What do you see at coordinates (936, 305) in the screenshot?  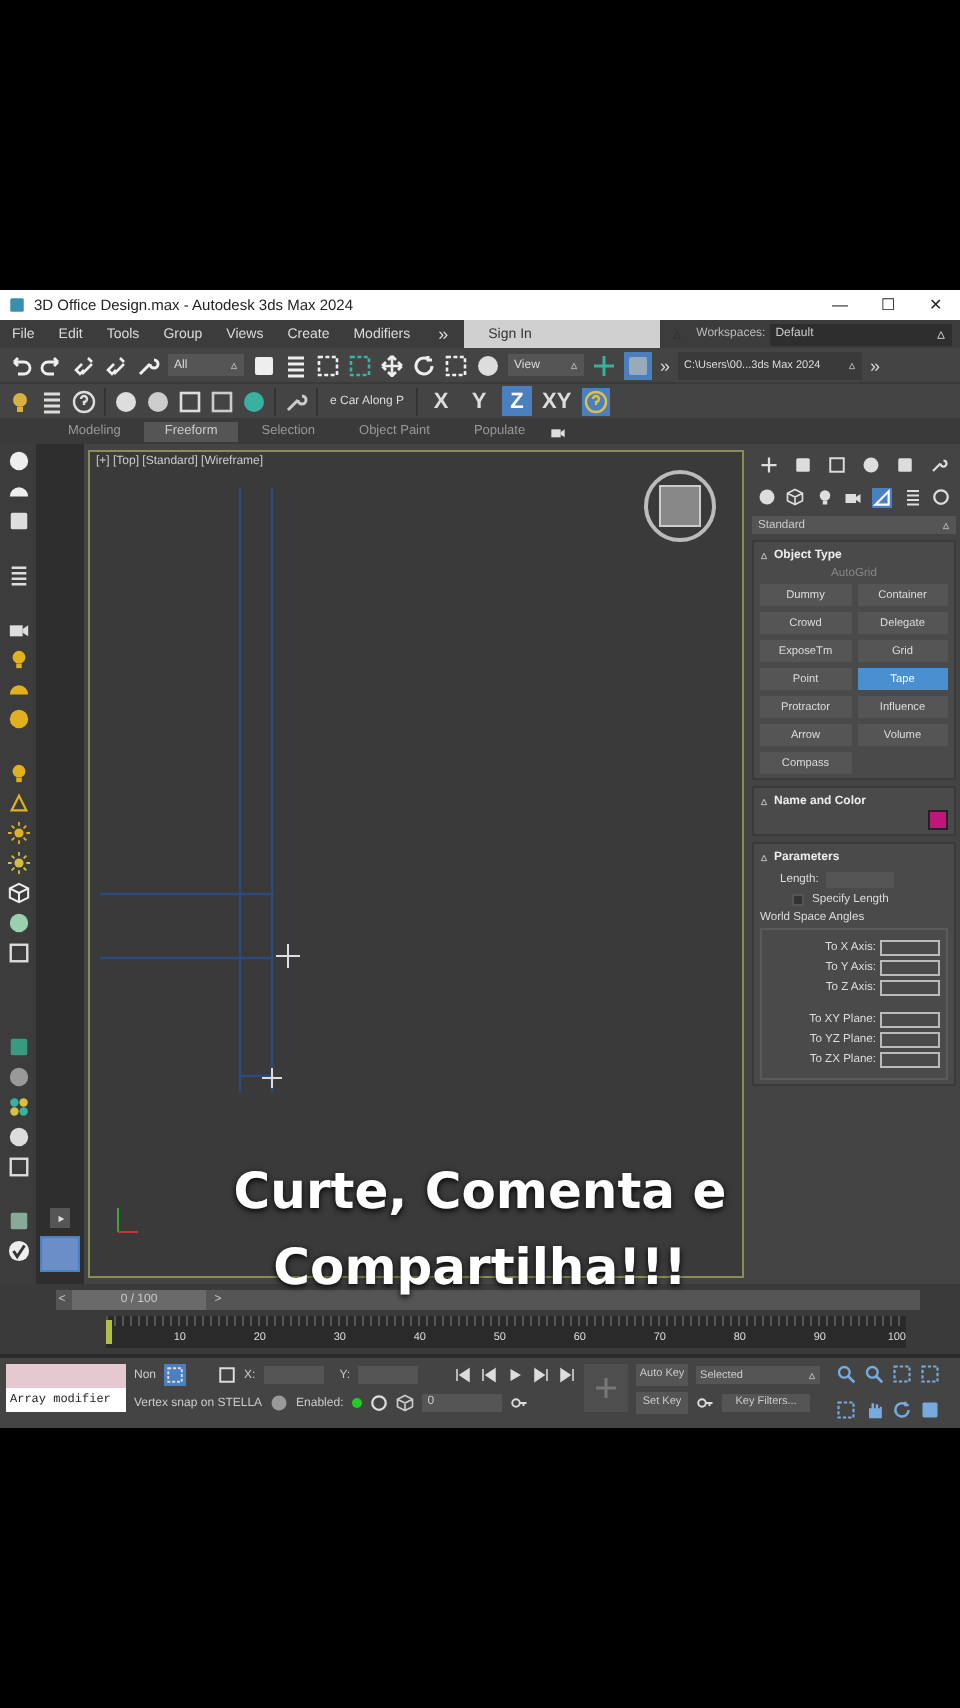 I see `close-button: ✕` at bounding box center [936, 305].